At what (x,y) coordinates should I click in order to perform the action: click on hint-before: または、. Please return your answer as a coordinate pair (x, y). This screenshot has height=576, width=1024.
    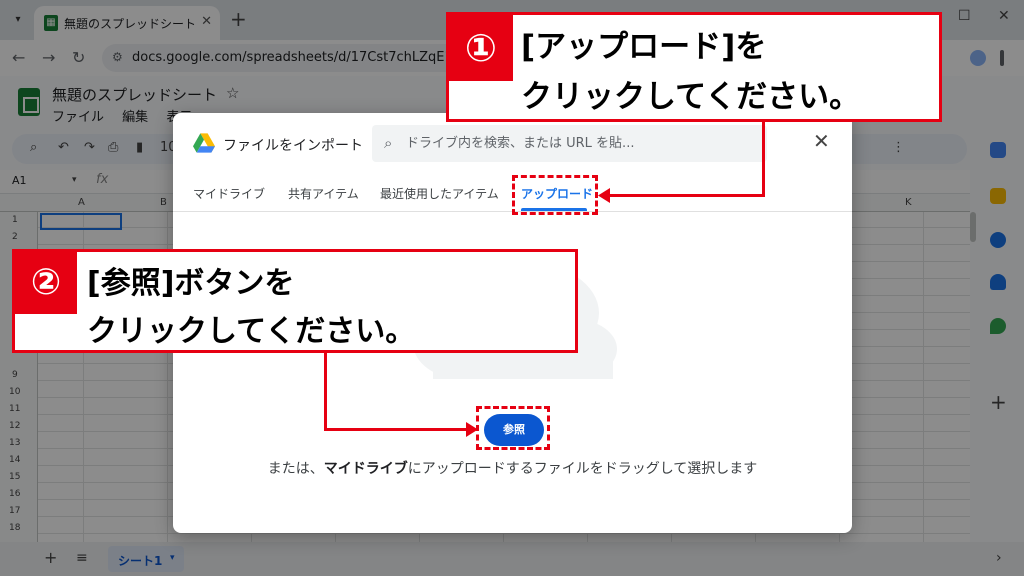
    Looking at the image, I should click on (295, 469).